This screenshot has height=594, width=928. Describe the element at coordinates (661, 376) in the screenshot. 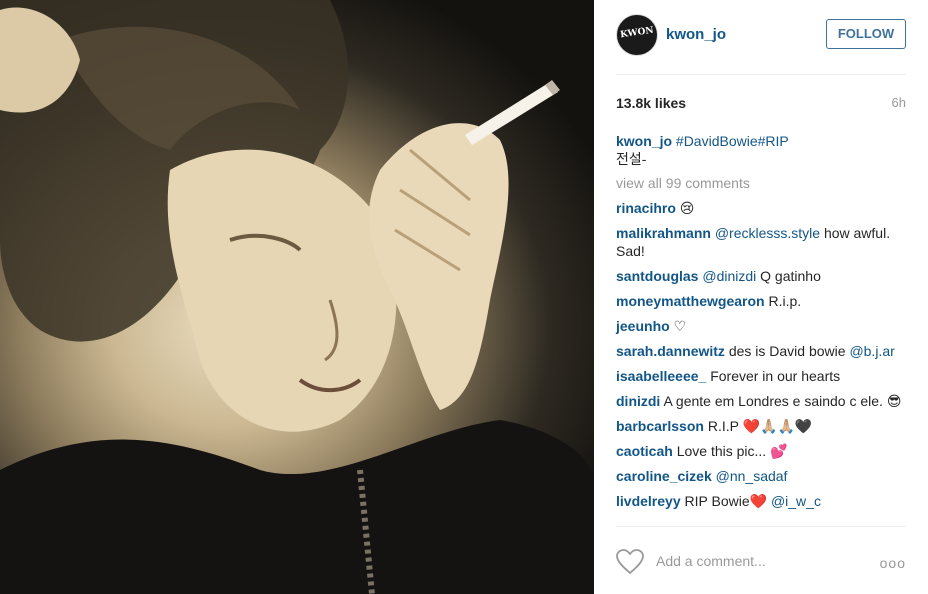

I see `comment-username: isaabelleeee_` at that location.